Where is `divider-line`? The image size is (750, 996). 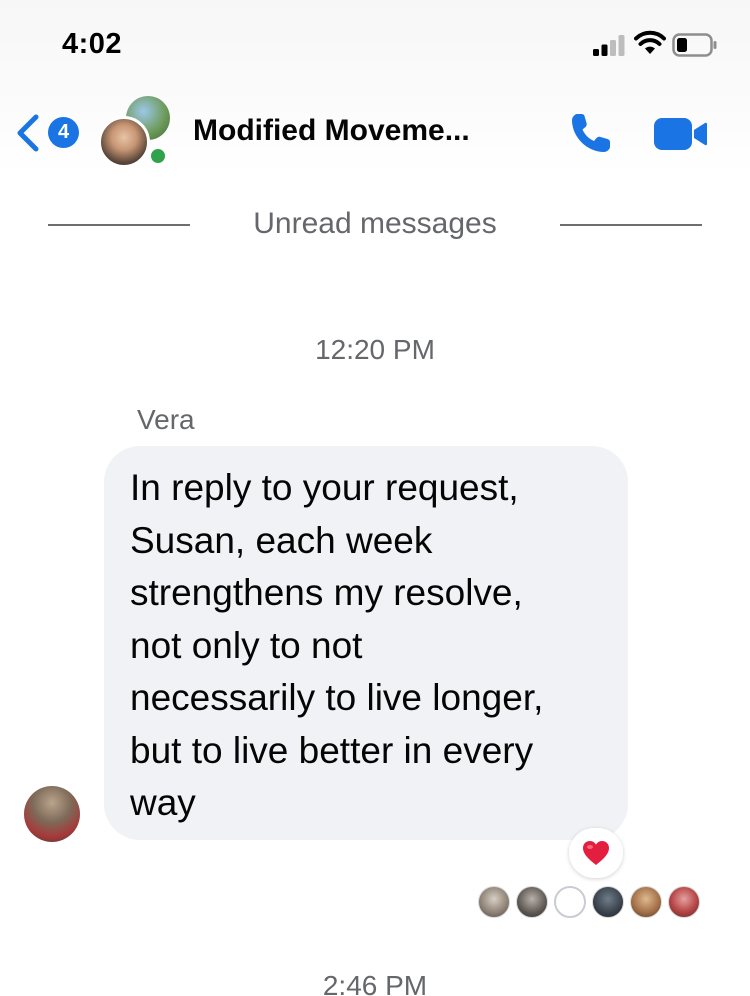
divider-line is located at coordinates (631, 225).